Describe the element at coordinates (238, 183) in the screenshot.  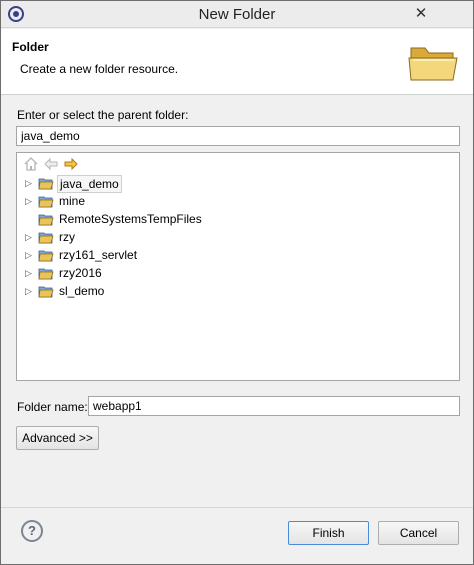
I see `tree-item: ▷ java_demo` at that location.